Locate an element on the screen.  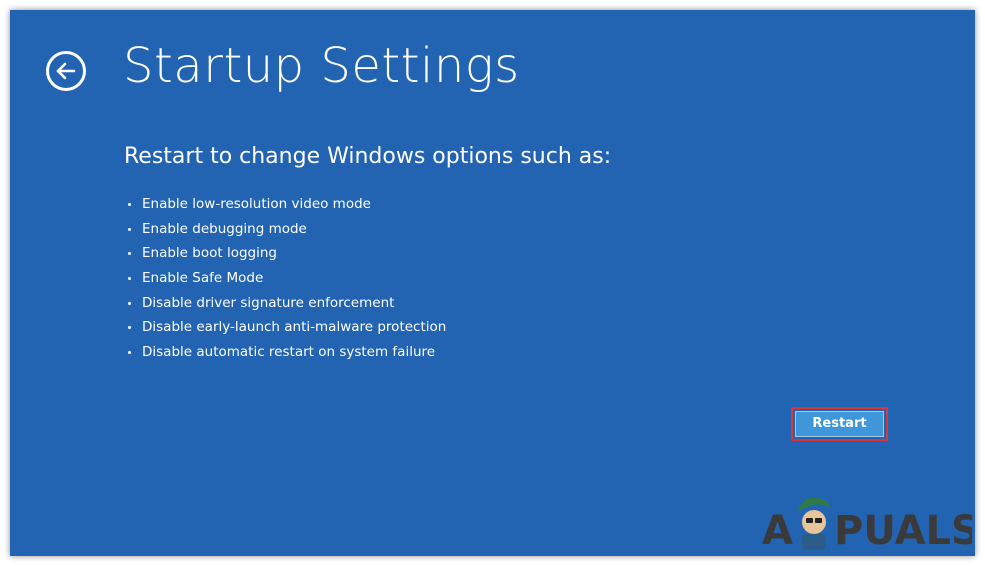
mascot-icon is located at coordinates (814, 523).